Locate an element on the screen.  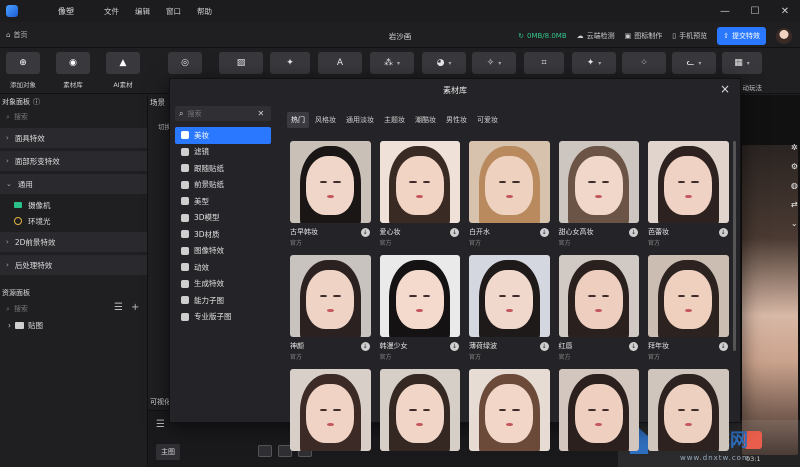
sparkle-tool: ✦ ▾ is located at coordinates (594, 63).